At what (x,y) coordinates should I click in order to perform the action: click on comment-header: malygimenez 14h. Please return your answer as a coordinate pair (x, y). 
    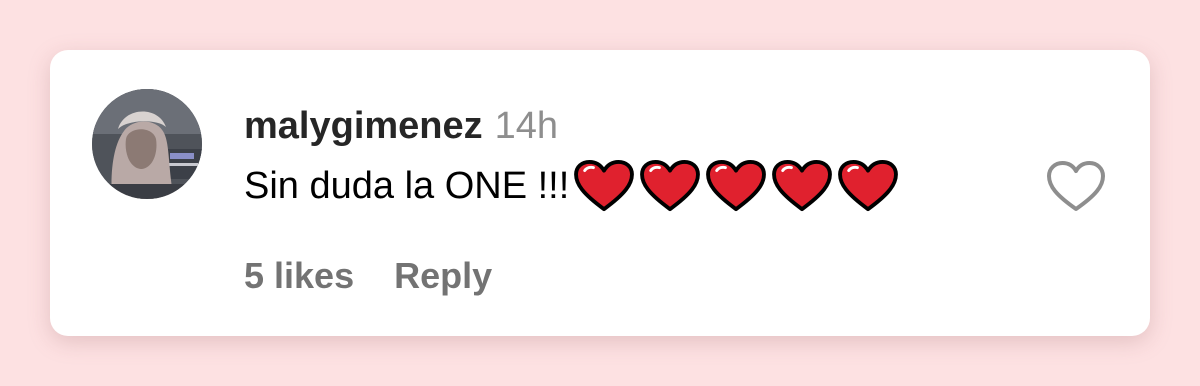
    Looking at the image, I should click on (634, 126).